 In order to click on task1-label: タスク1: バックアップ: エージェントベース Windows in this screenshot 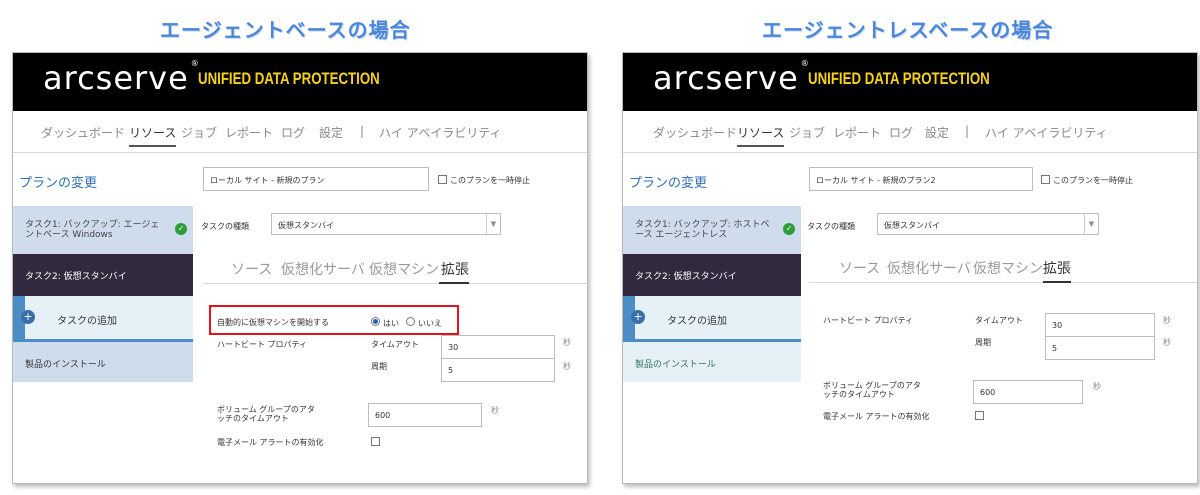, I will do `click(92, 230)`.